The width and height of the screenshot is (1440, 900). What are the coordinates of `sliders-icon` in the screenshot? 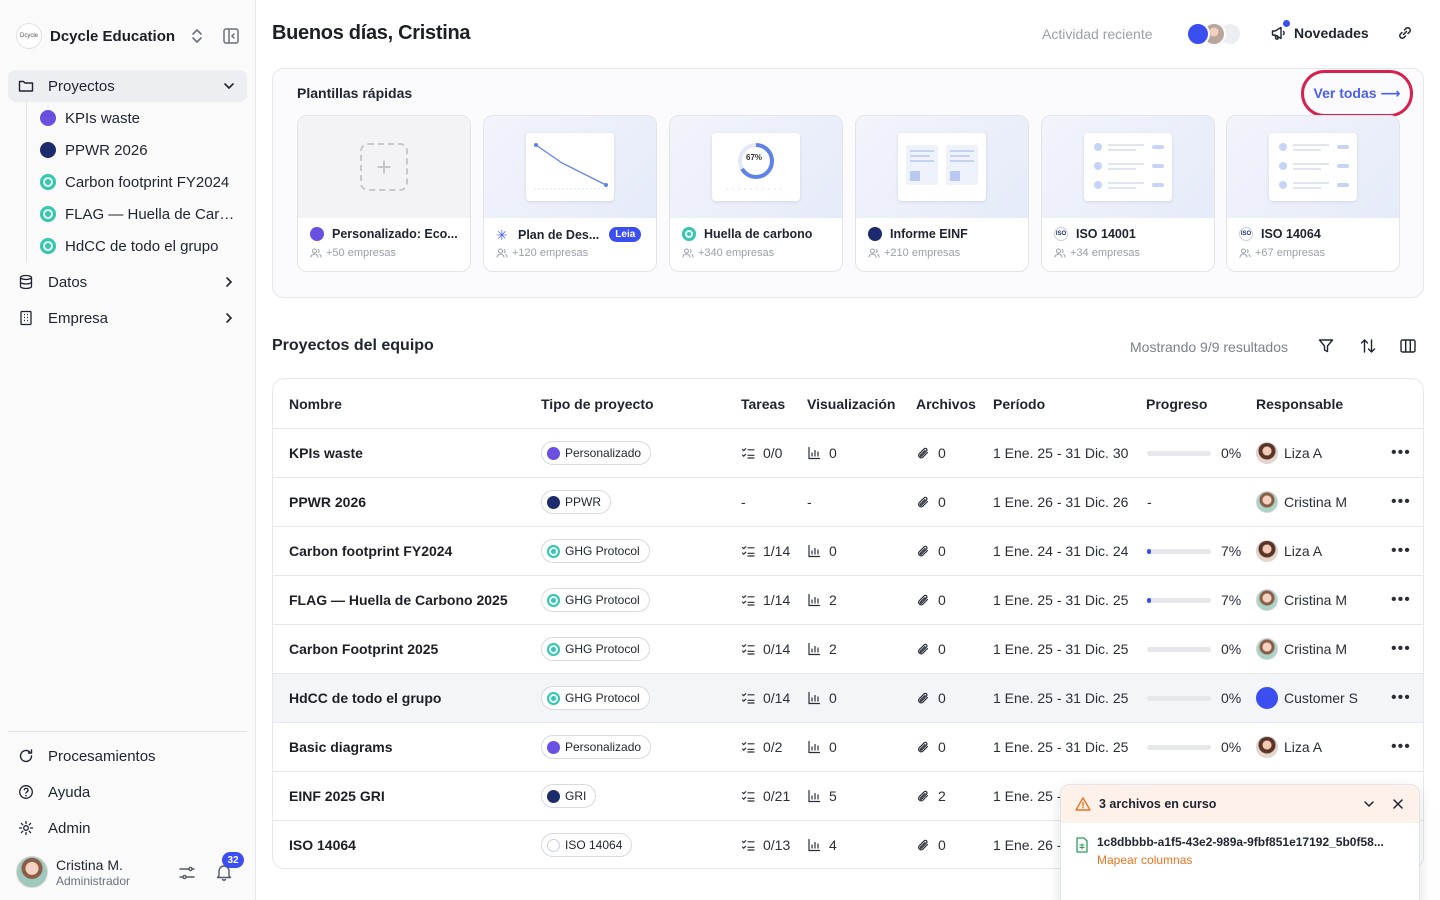 It's located at (187, 873).